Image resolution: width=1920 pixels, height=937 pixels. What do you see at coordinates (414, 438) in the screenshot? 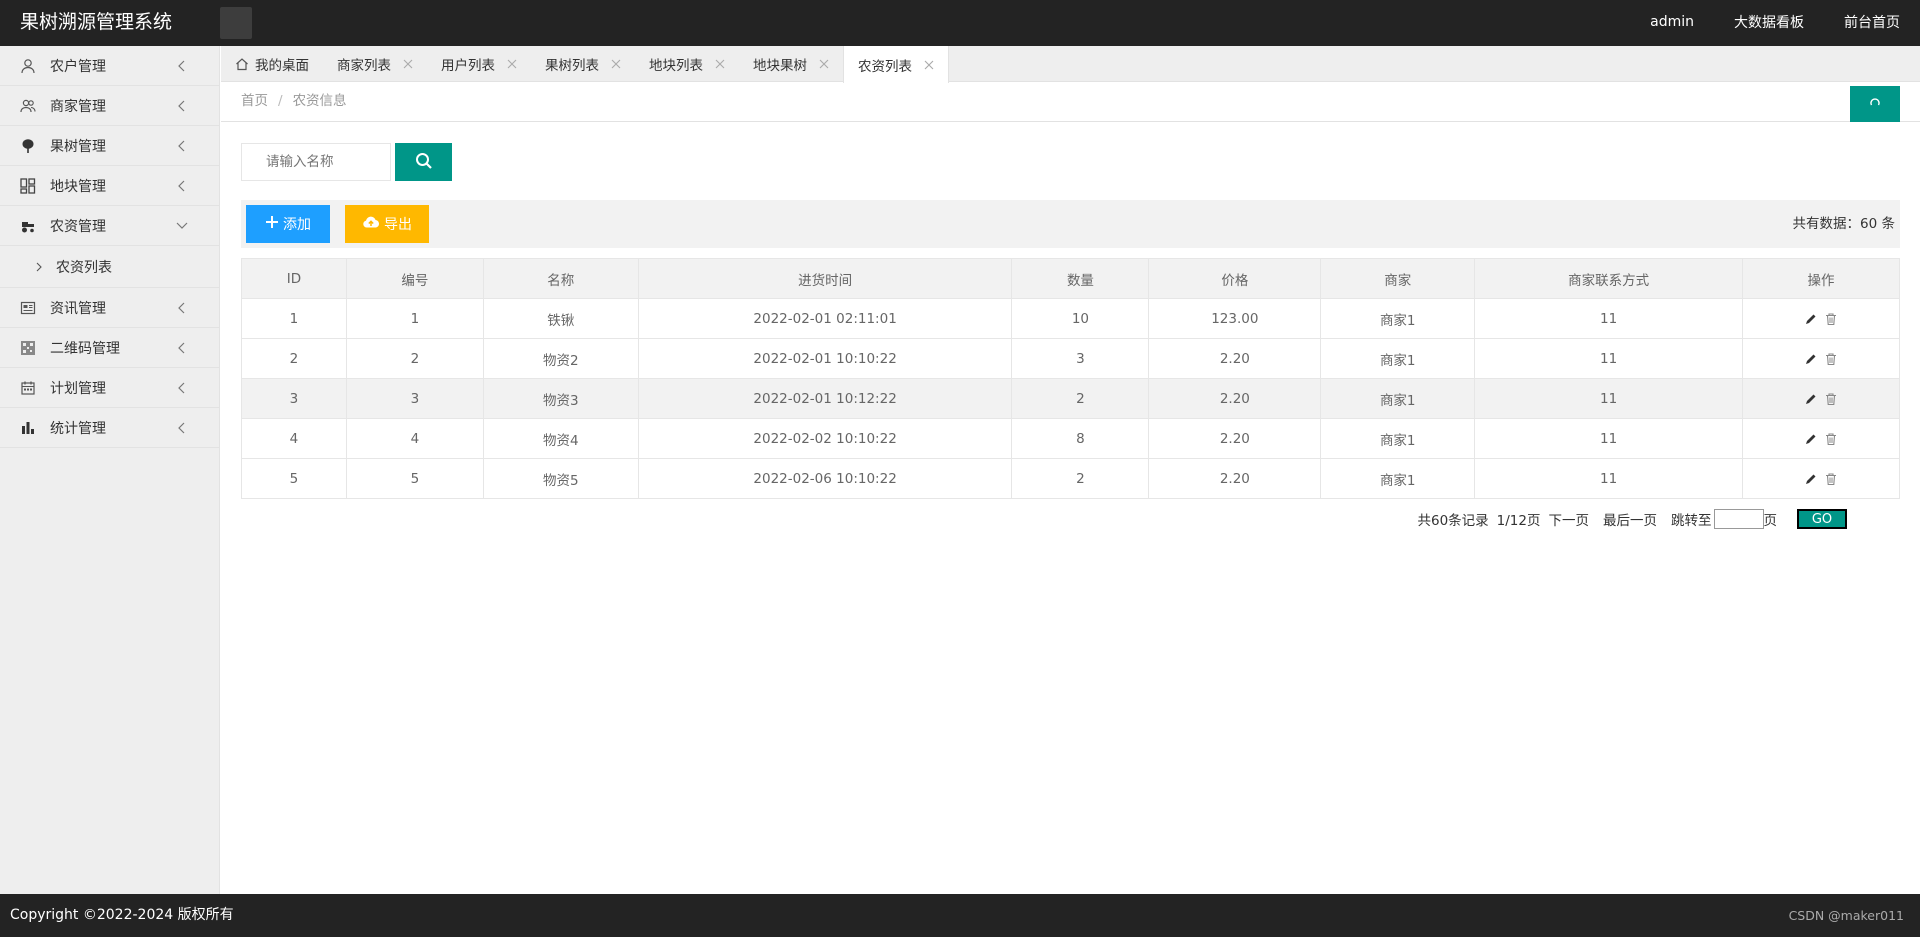
I see `cell-code: 4` at bounding box center [414, 438].